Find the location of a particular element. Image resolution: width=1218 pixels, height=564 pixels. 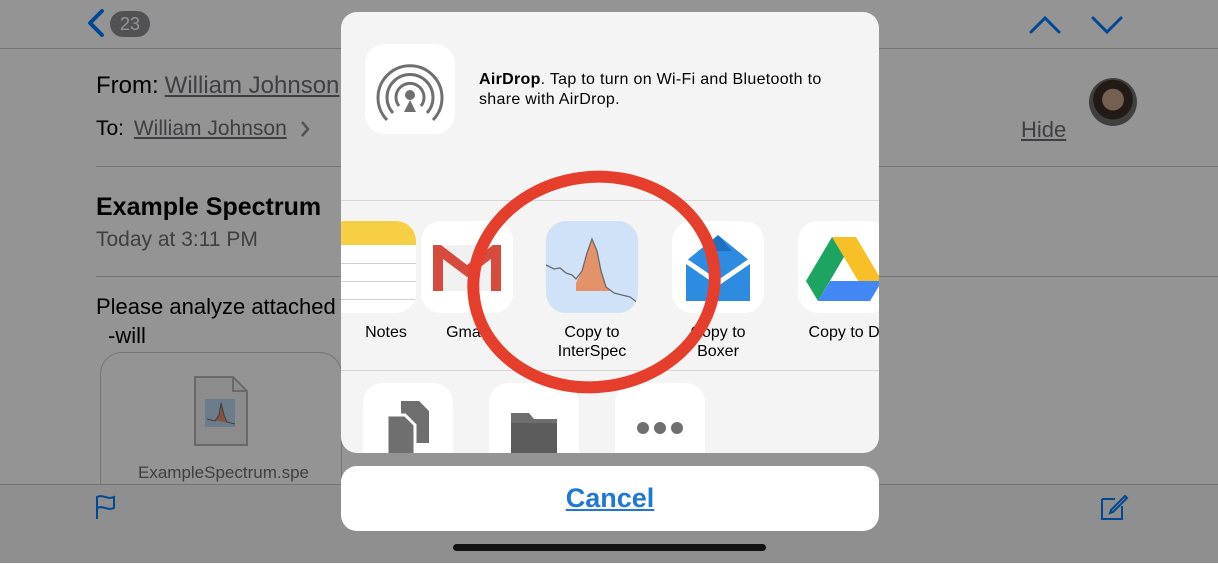

cancel-button: Cancel is located at coordinates (610, 498).